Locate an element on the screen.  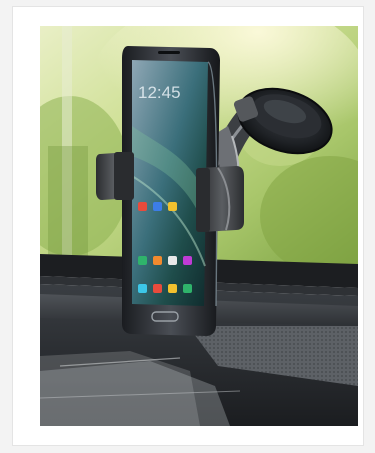
phone-speaker is located at coordinates (169, 52).